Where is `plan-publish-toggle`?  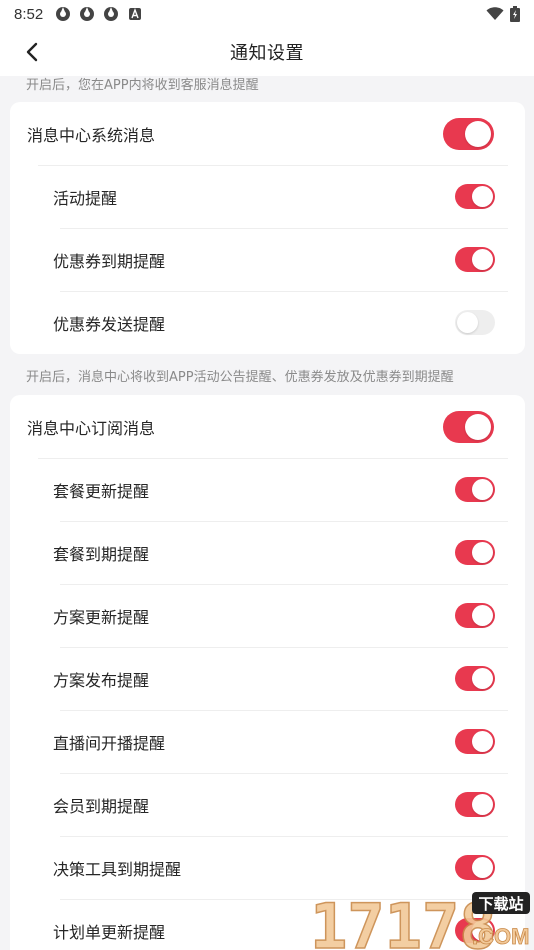 plan-publish-toggle is located at coordinates (475, 678).